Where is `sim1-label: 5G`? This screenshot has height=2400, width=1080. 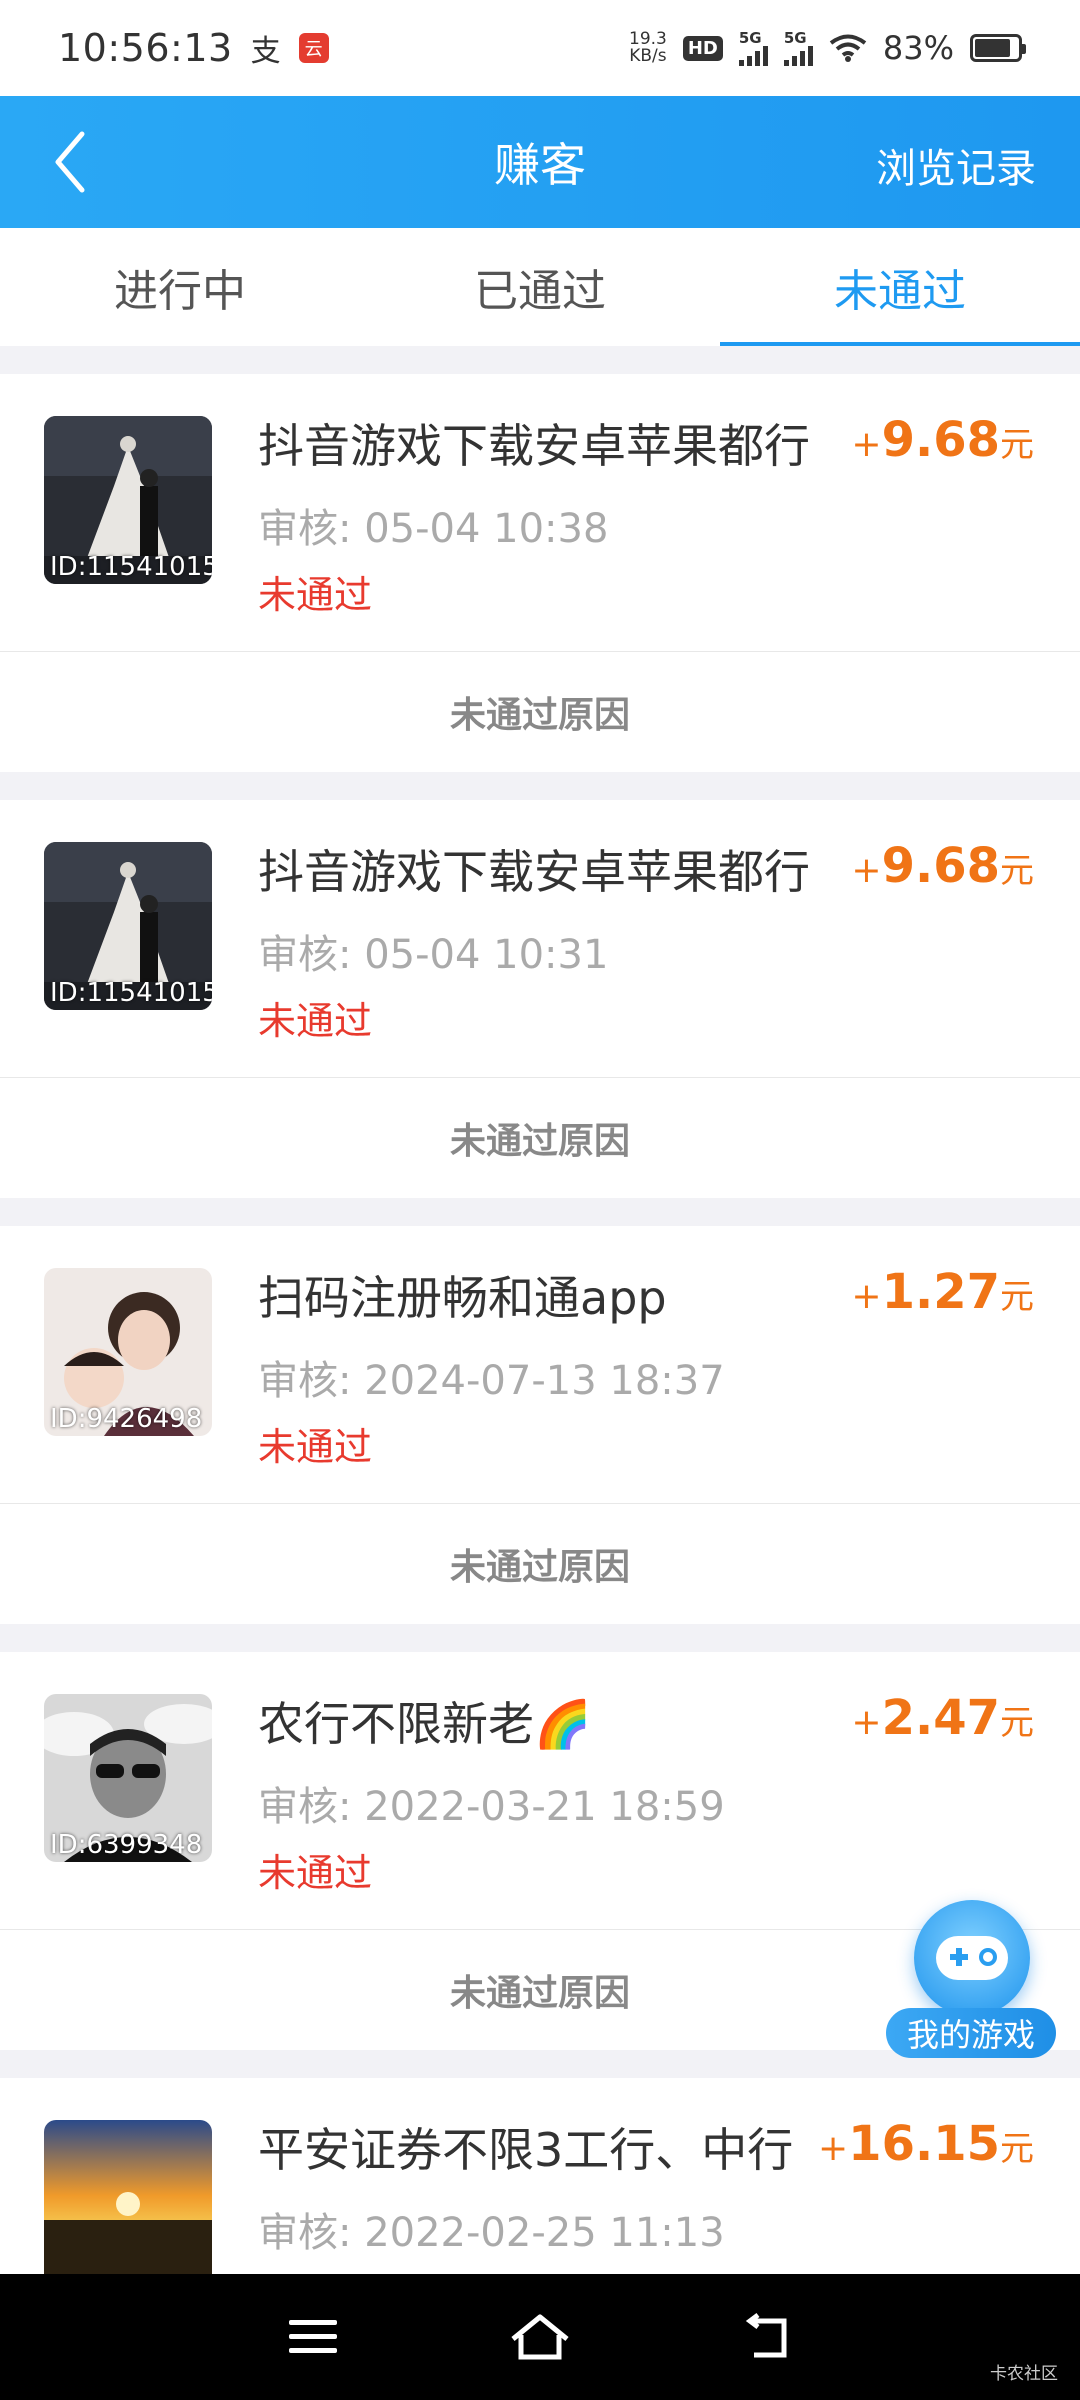 sim1-label: 5G is located at coordinates (750, 37).